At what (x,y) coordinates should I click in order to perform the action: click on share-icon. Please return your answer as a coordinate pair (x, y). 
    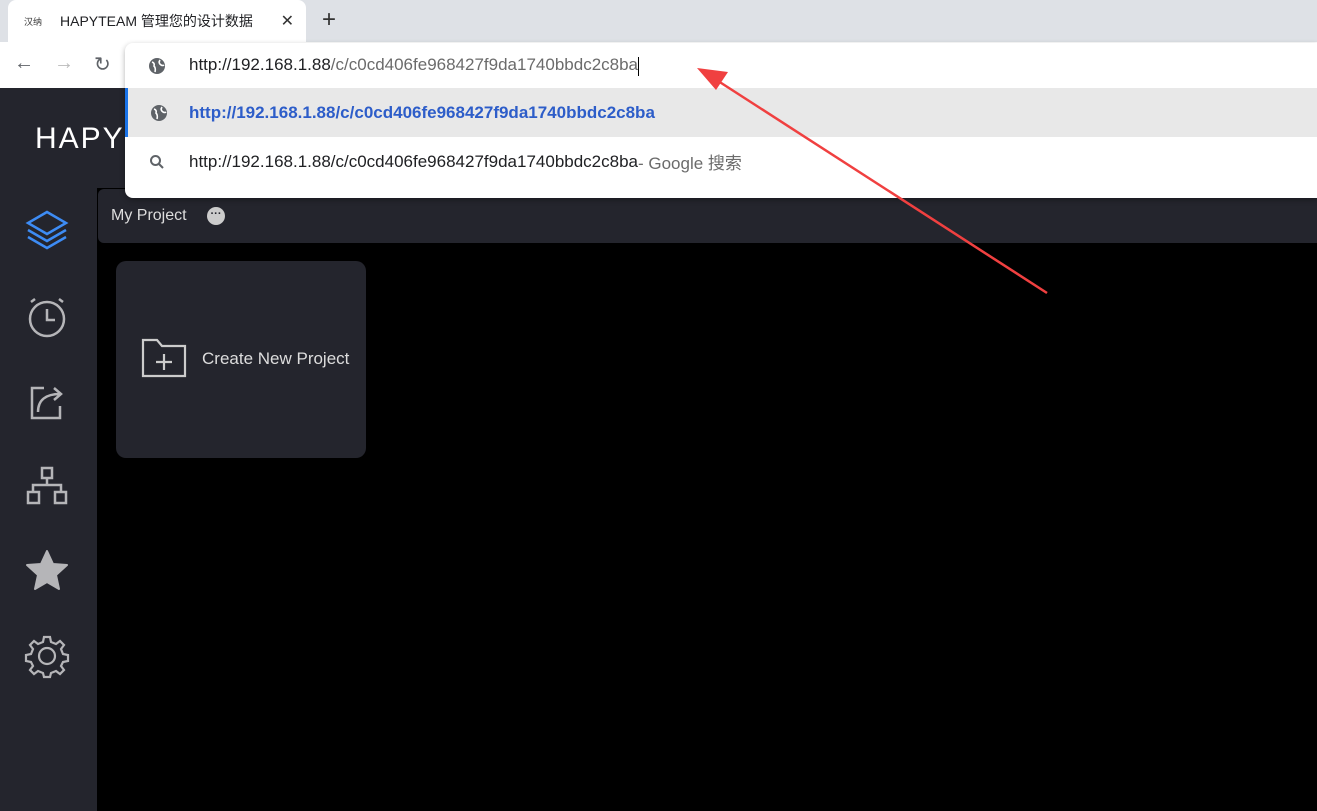
    Looking at the image, I should click on (47, 401).